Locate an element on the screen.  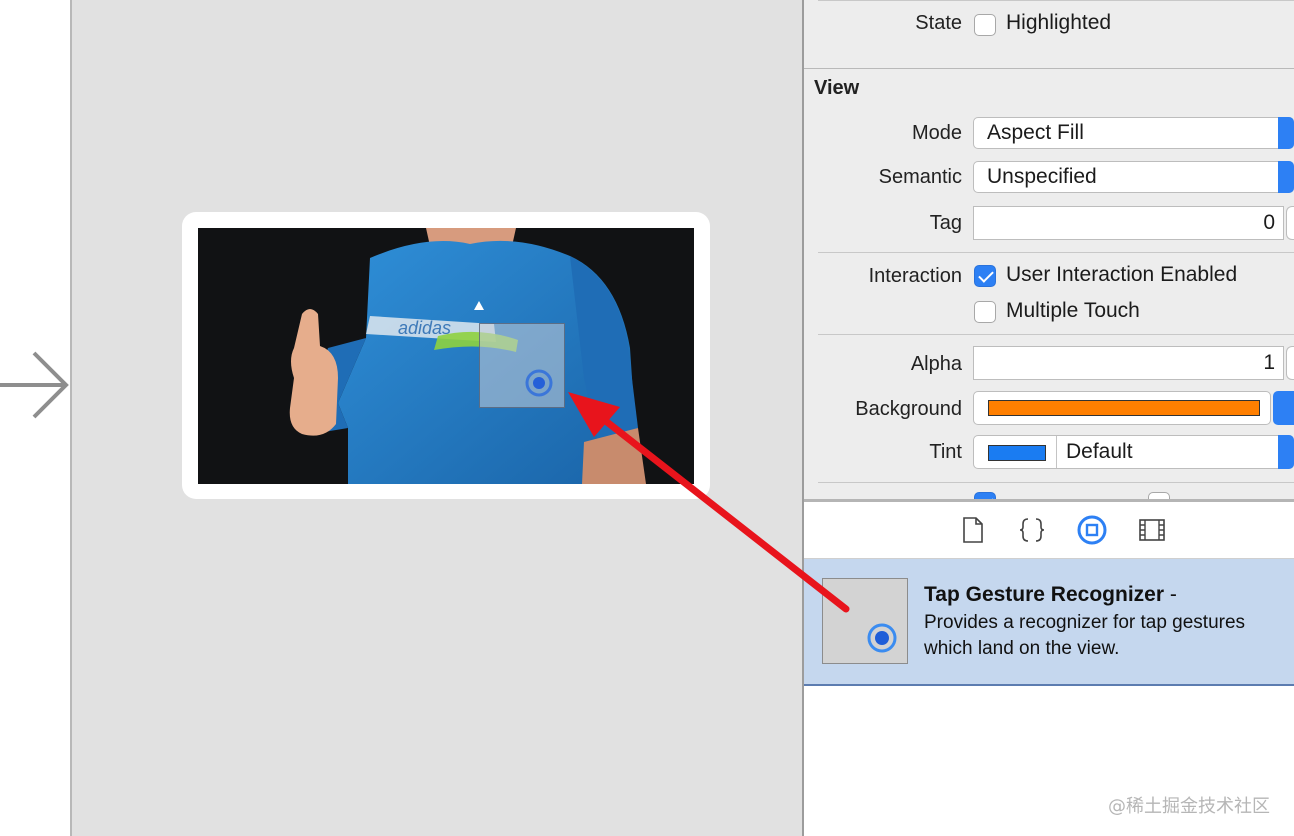
shirt-logo-text: adidas is located at coordinates (424, 328).